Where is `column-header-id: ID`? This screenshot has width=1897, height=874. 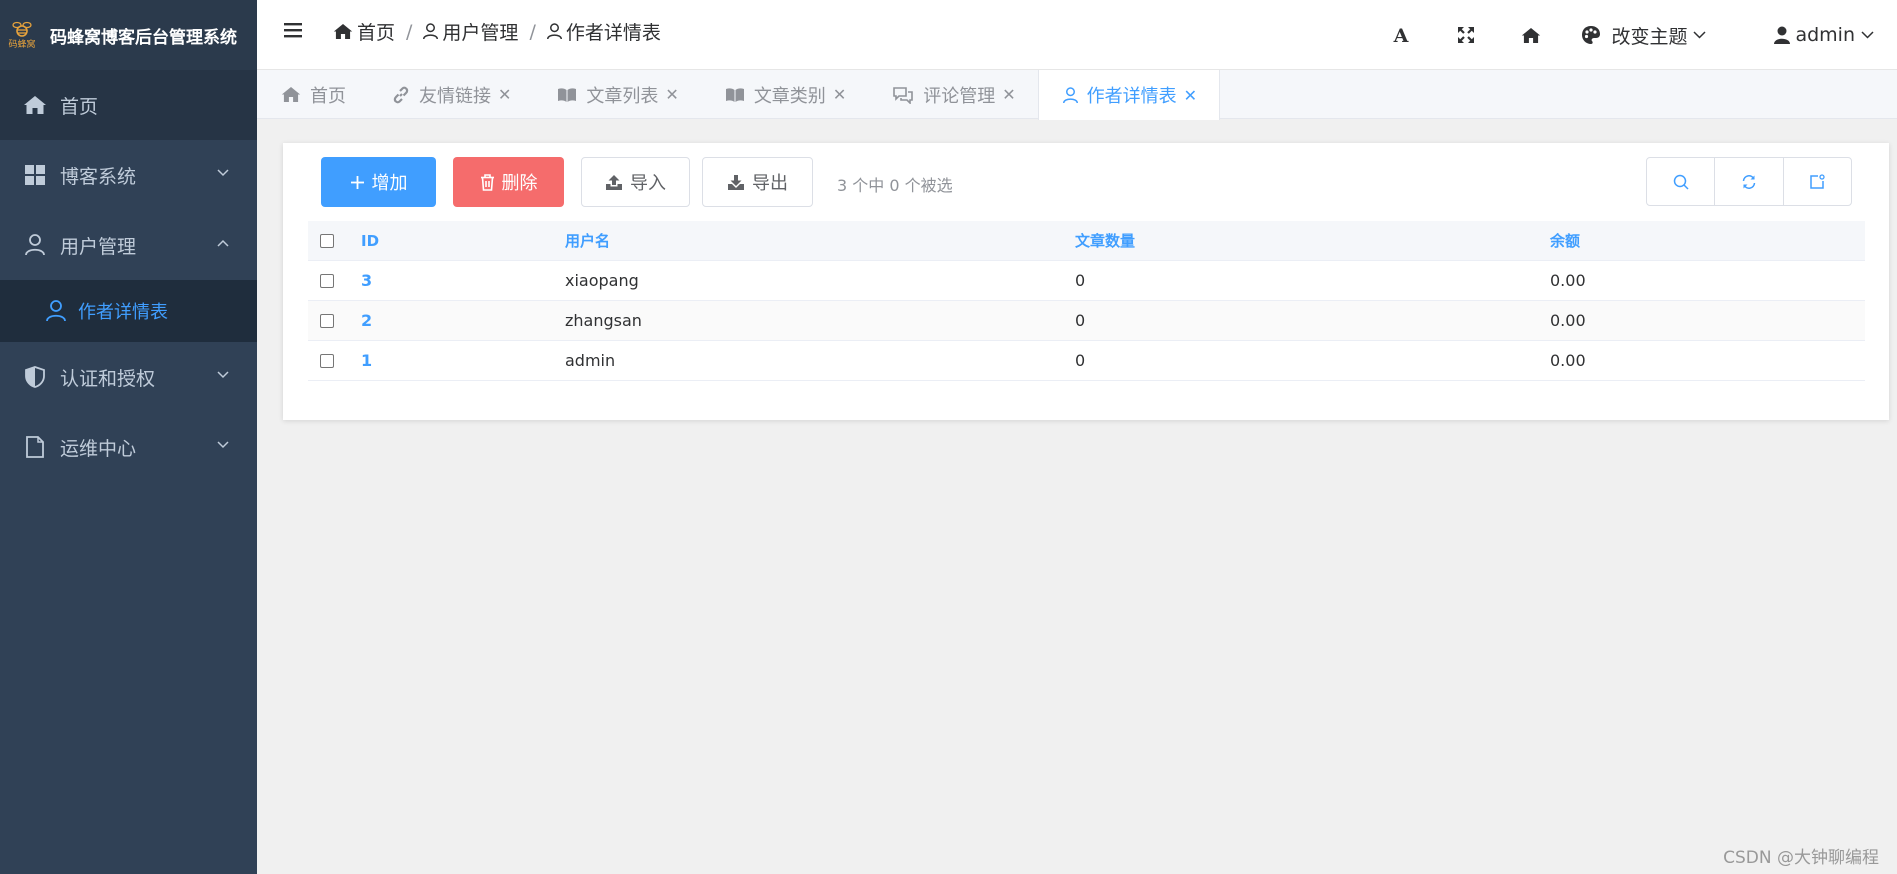 column-header-id: ID is located at coordinates (455, 241).